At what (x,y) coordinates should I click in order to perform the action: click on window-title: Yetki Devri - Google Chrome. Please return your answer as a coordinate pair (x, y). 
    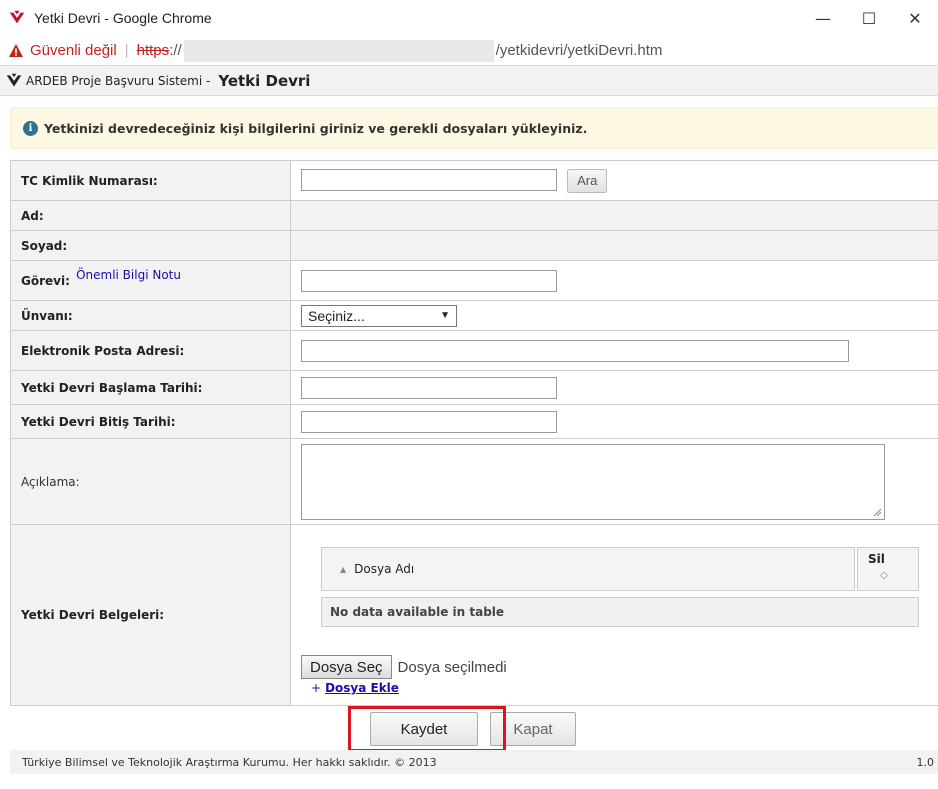
    Looking at the image, I should click on (123, 18).